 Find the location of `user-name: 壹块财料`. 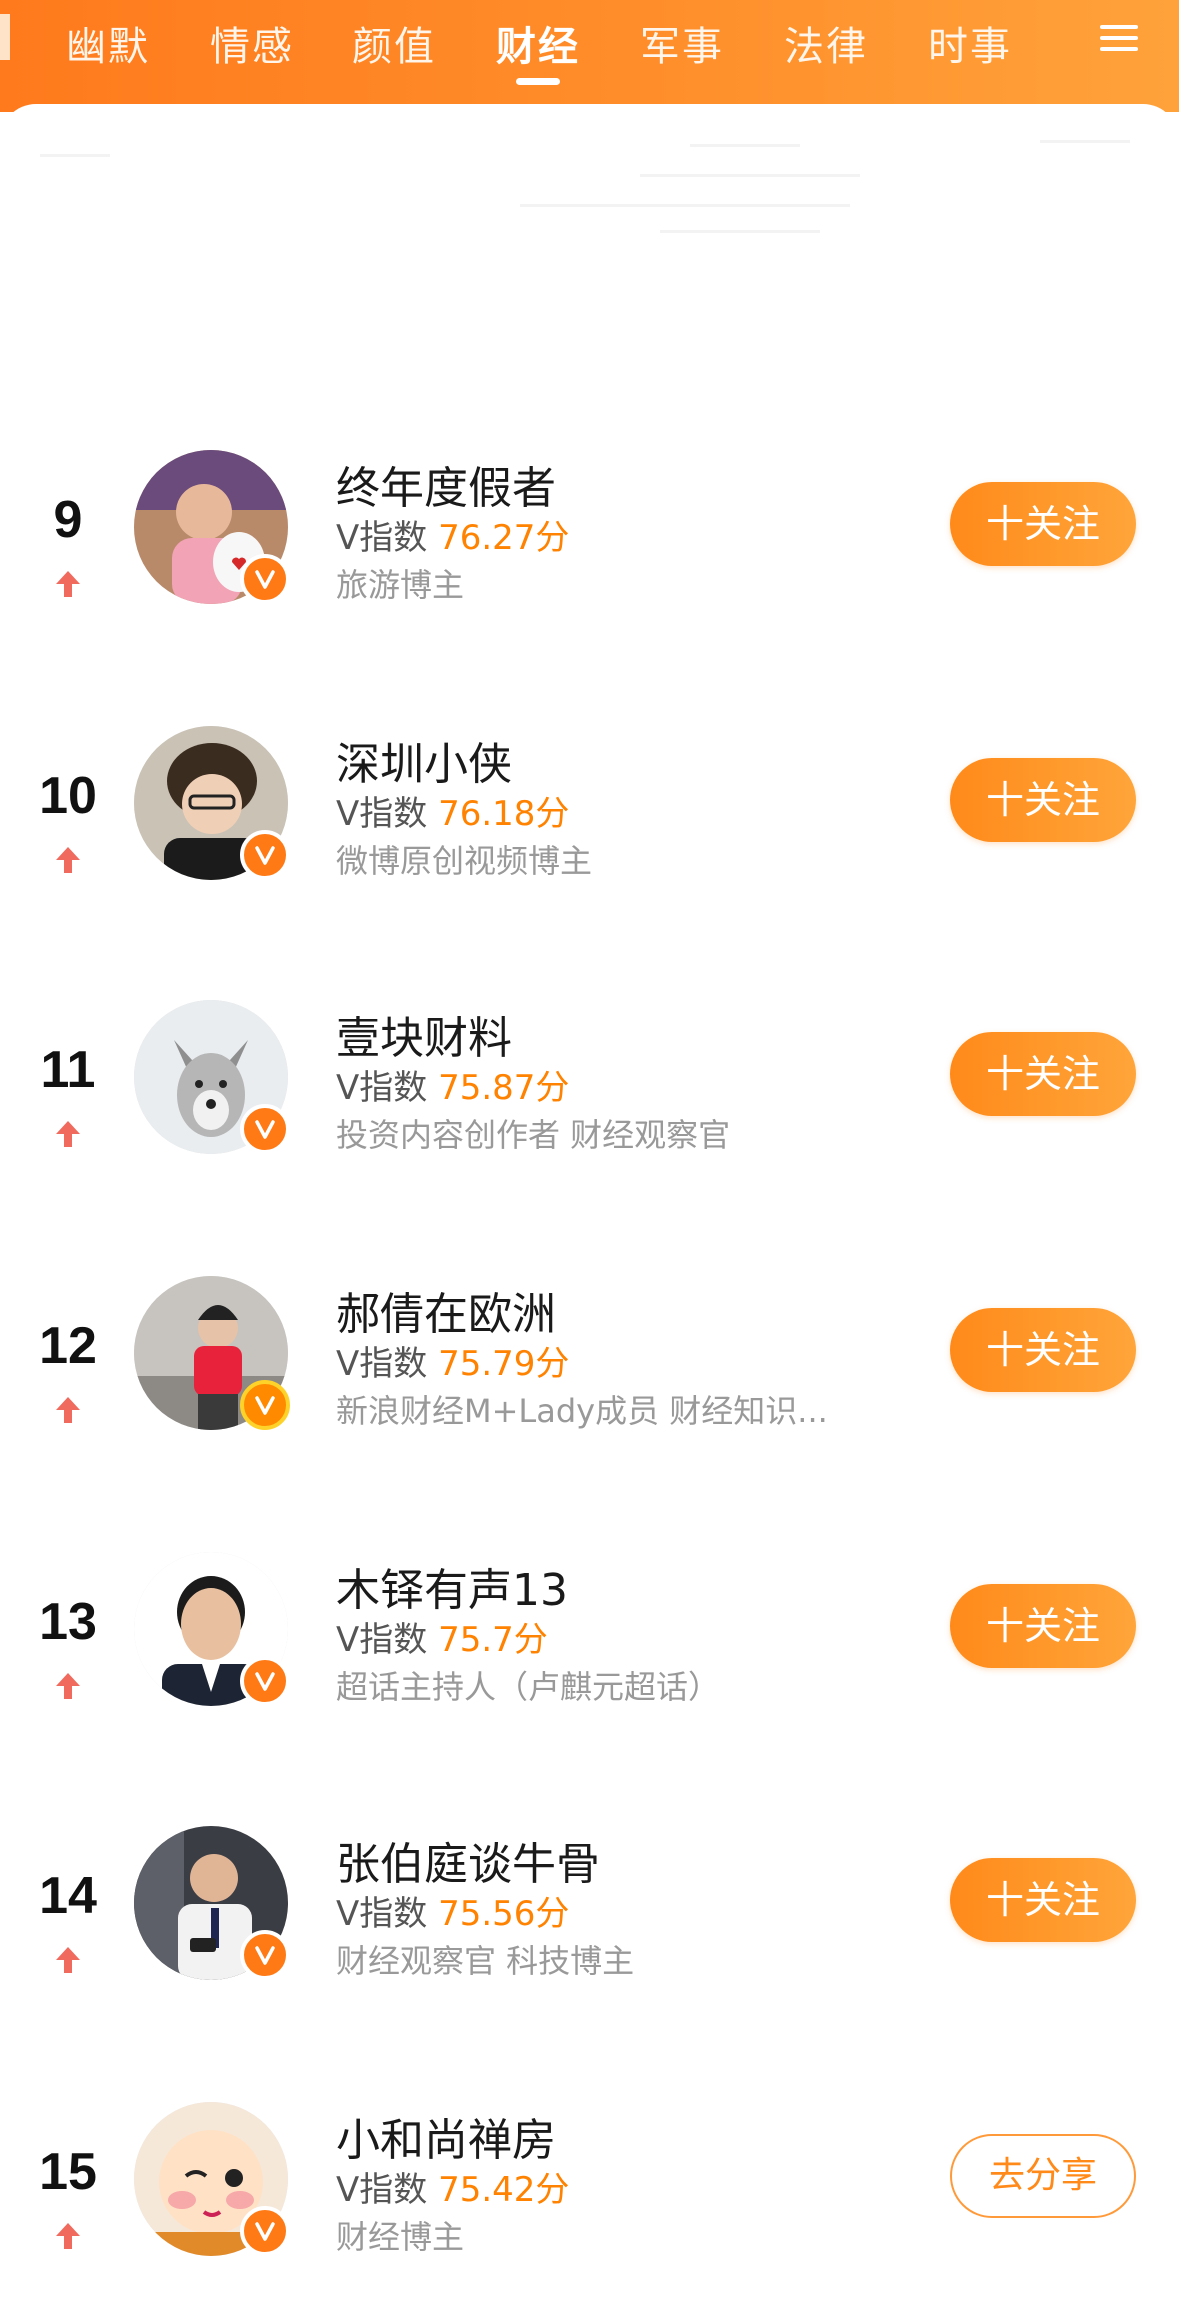

user-name: 壹块财料 is located at coordinates (424, 1034).